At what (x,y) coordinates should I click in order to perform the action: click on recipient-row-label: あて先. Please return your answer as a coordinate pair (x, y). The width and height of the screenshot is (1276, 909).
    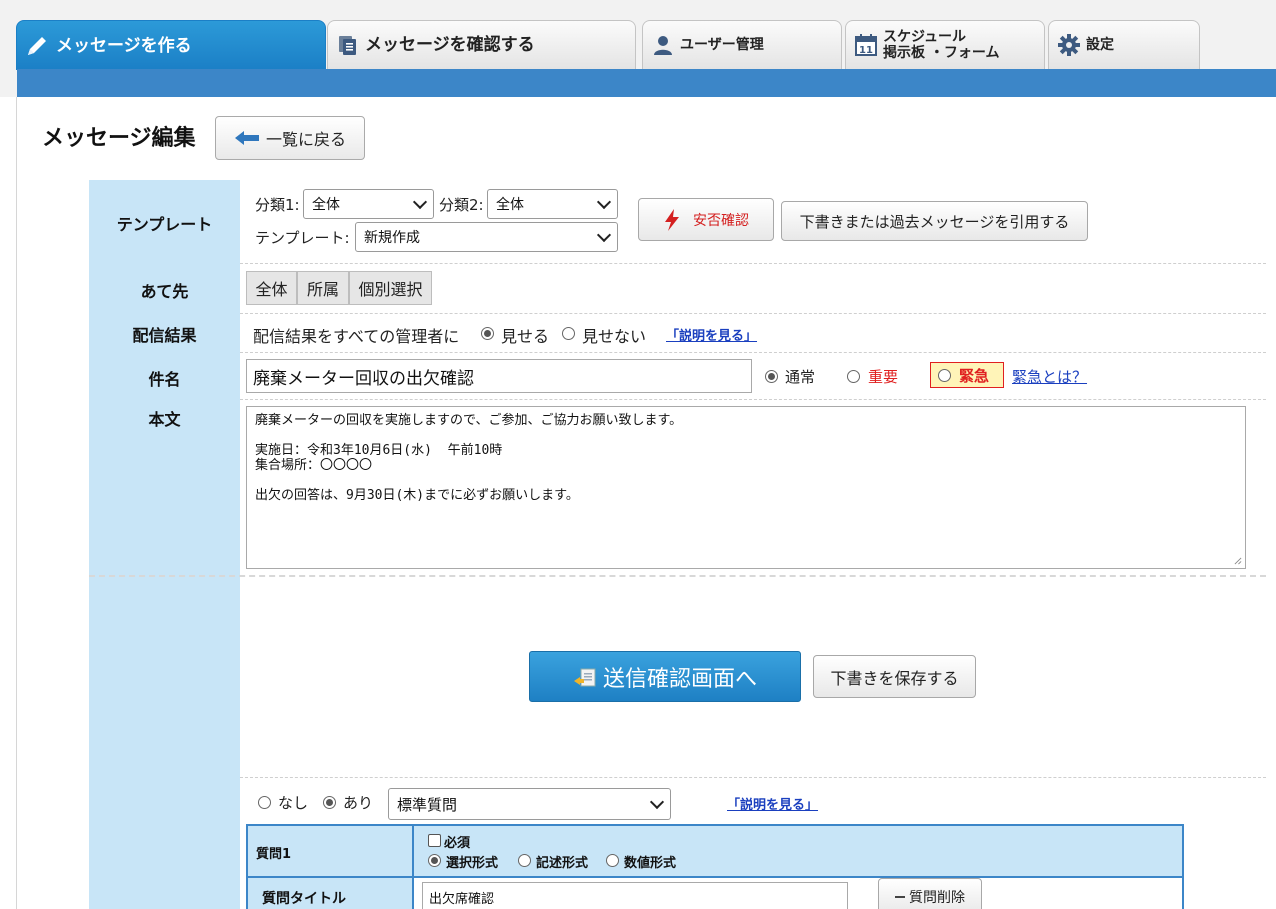
    Looking at the image, I should click on (164, 291).